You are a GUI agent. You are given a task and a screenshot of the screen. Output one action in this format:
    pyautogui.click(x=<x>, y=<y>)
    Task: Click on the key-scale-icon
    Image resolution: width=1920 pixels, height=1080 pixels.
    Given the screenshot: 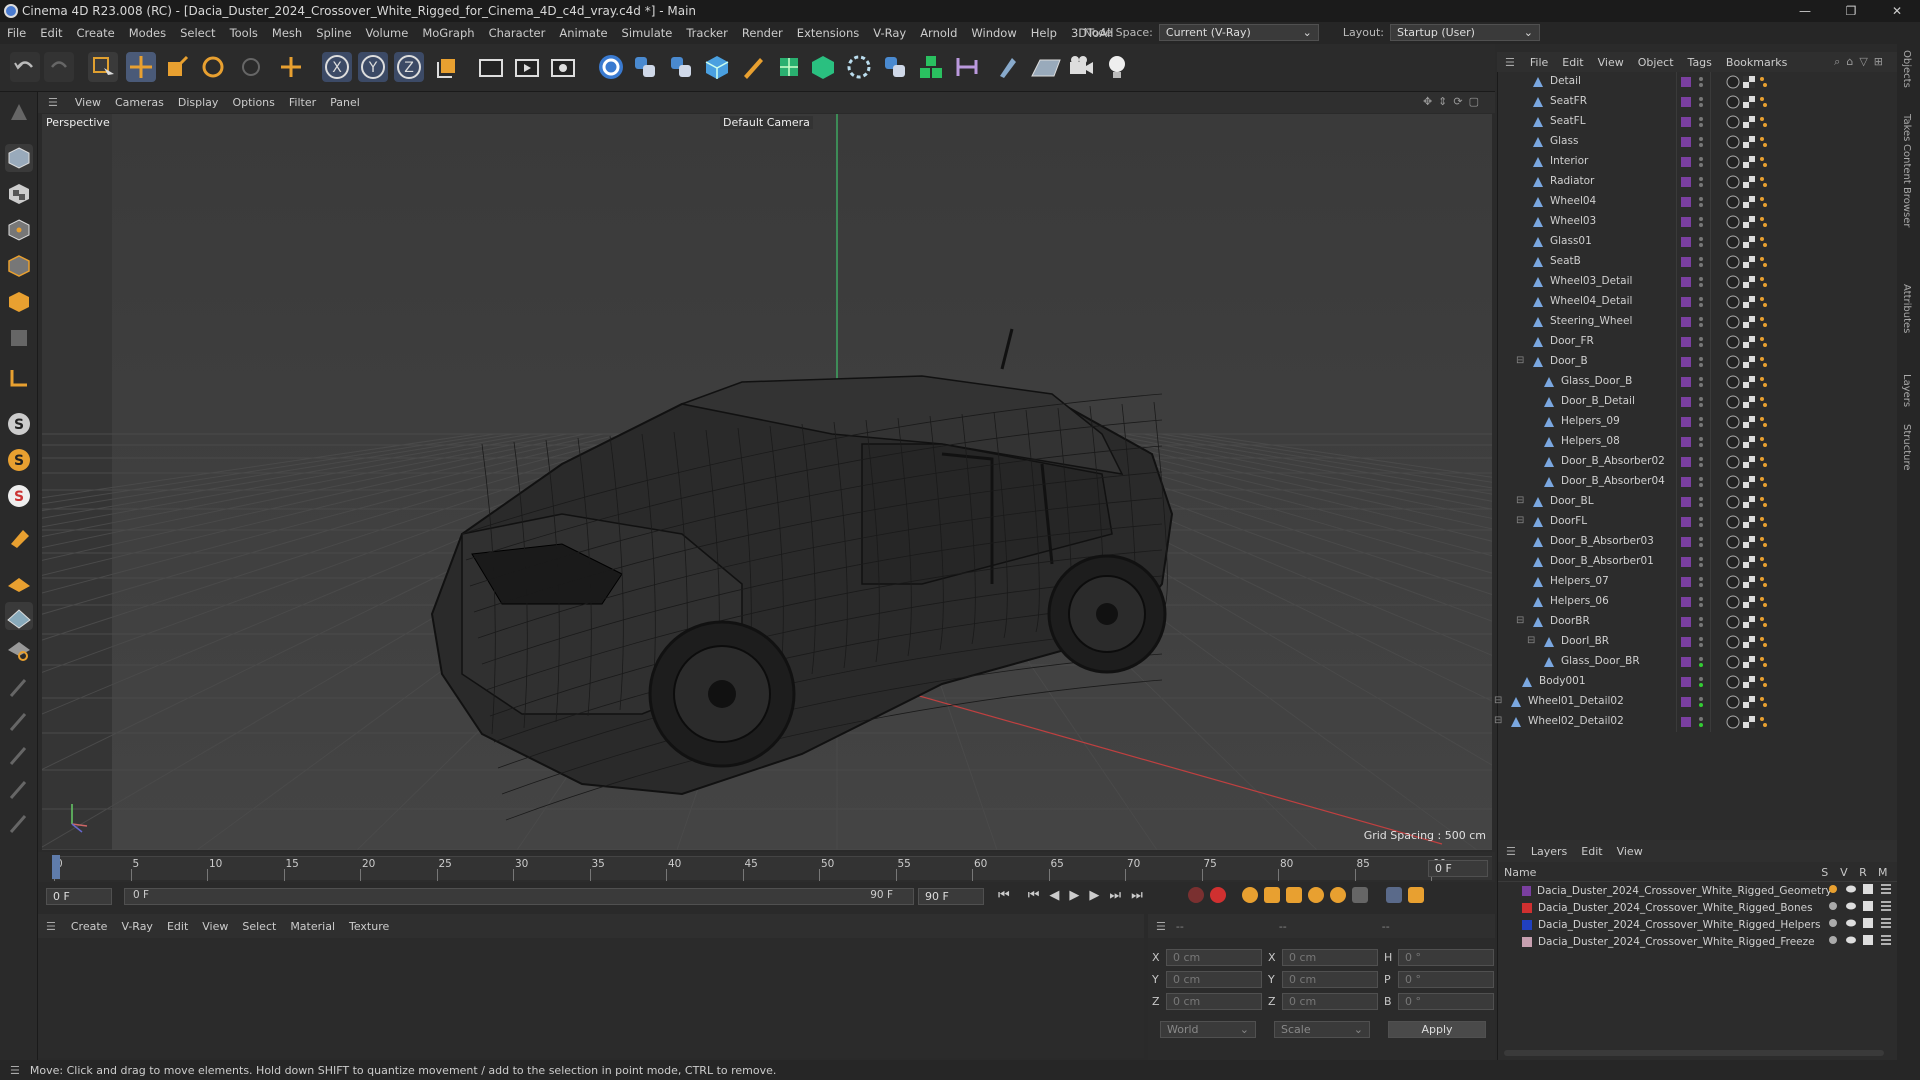 What is the action you would take?
    pyautogui.click(x=1294, y=895)
    